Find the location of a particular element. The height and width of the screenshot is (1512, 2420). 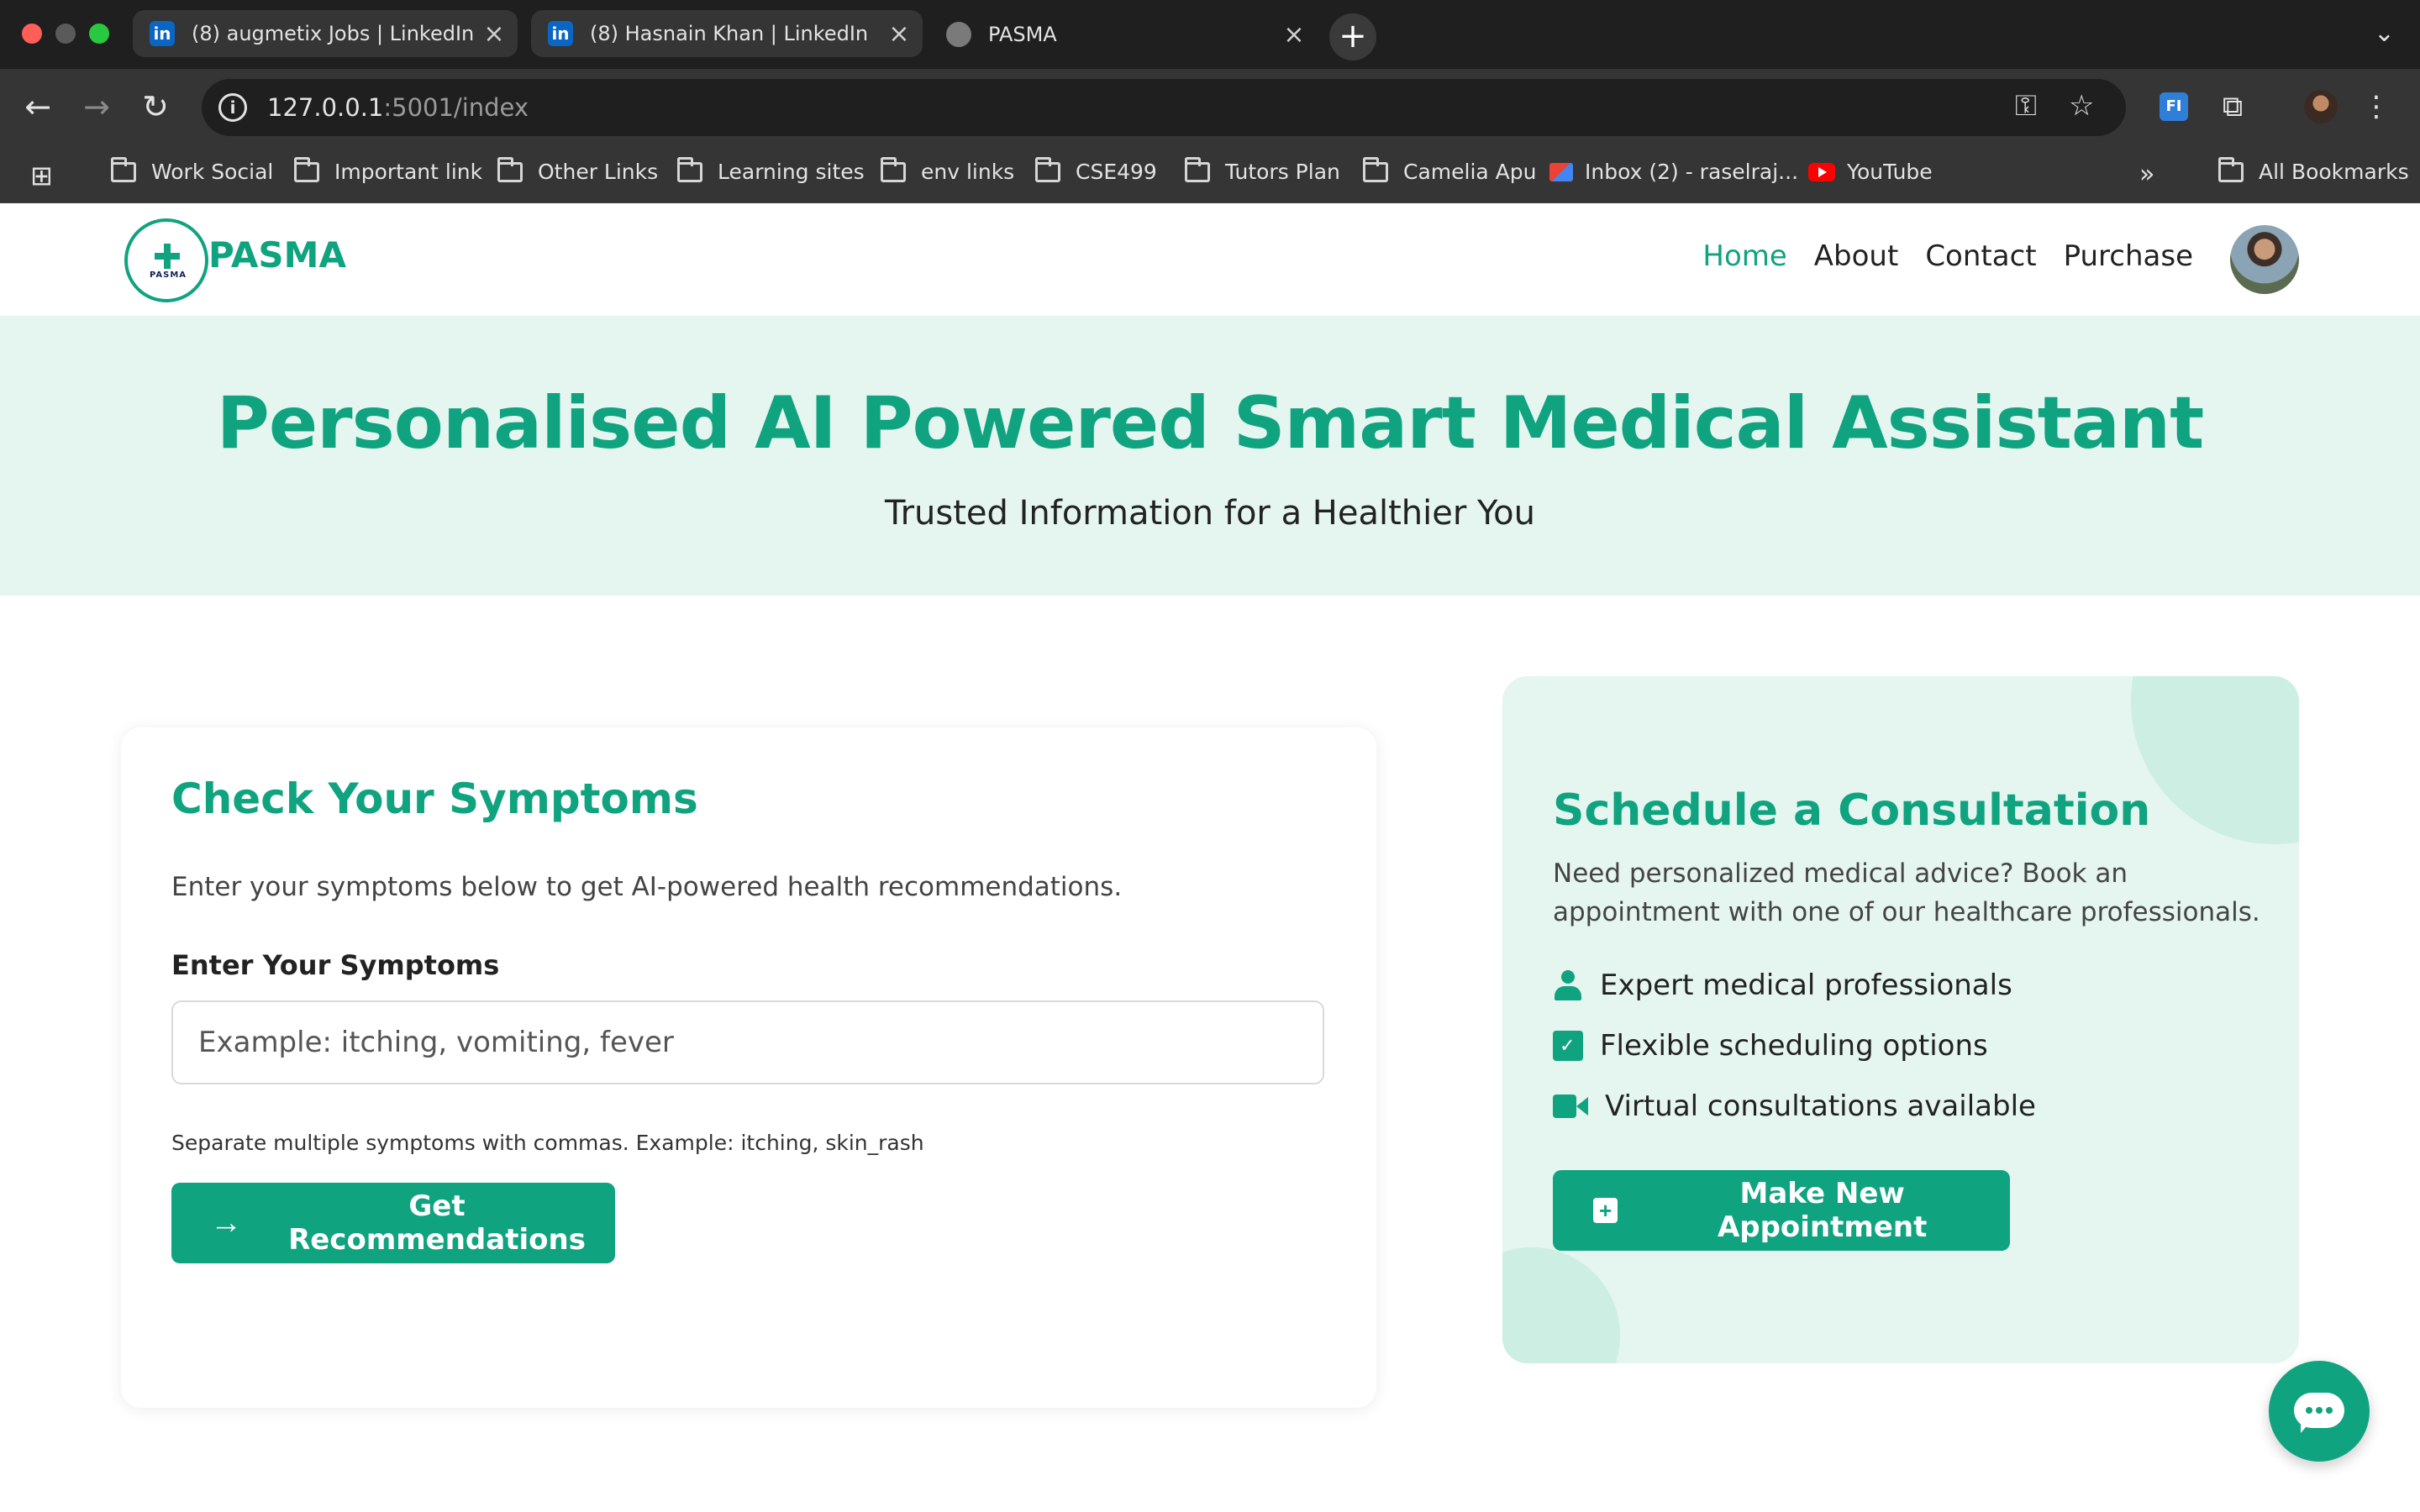

chat-bubble-icon is located at coordinates (2319, 1413).